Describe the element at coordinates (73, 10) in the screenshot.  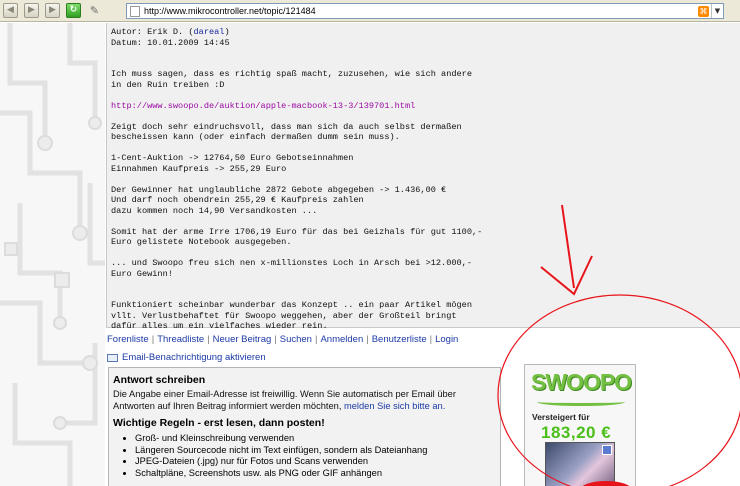
I see `reload-icon: ↻` at that location.